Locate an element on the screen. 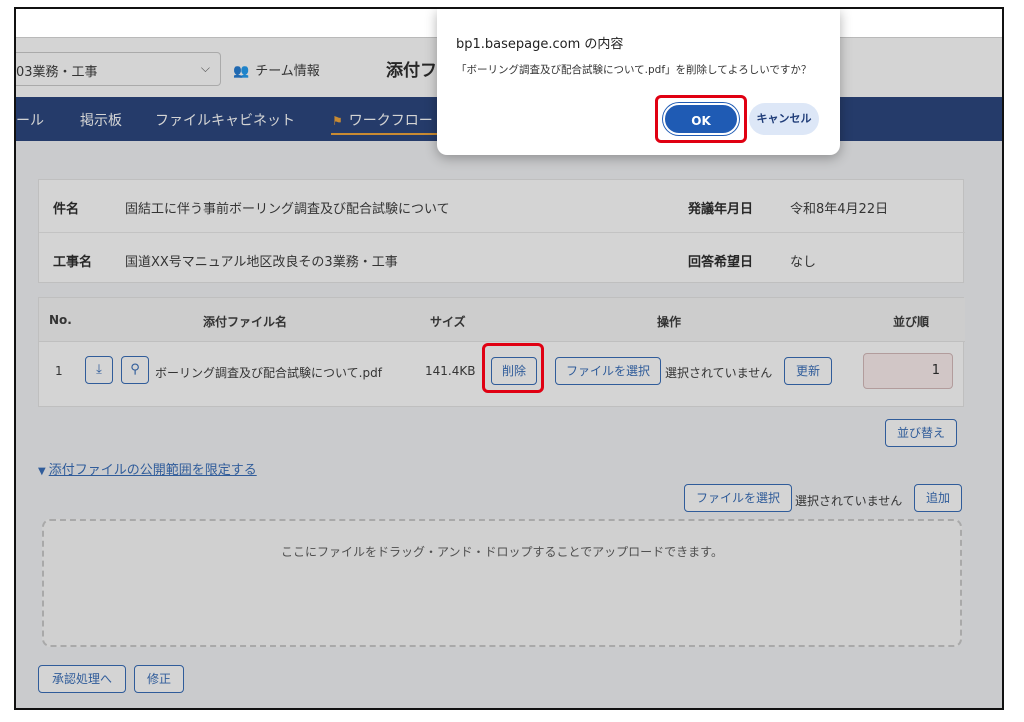 This screenshot has height=722, width=1024. delete-highlight is located at coordinates (513, 368).